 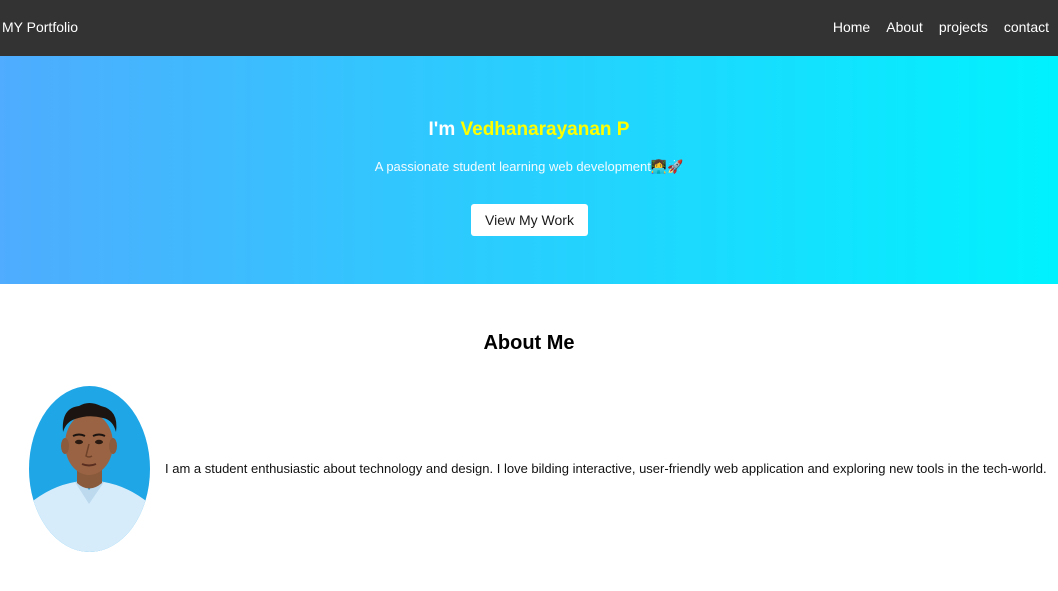 I want to click on nav-links: Home About projects contact, so click(x=941, y=27).